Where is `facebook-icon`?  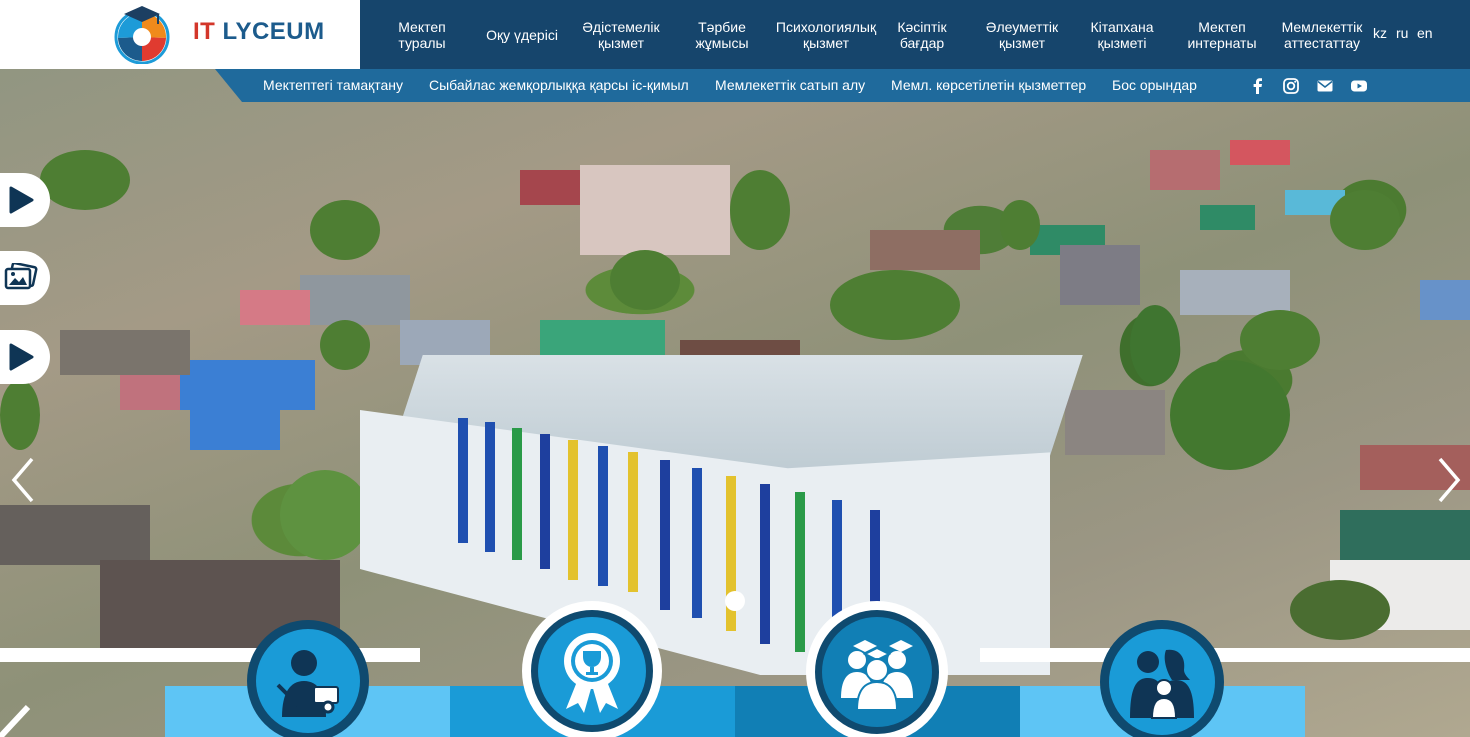
facebook-icon is located at coordinates (1258, 86).